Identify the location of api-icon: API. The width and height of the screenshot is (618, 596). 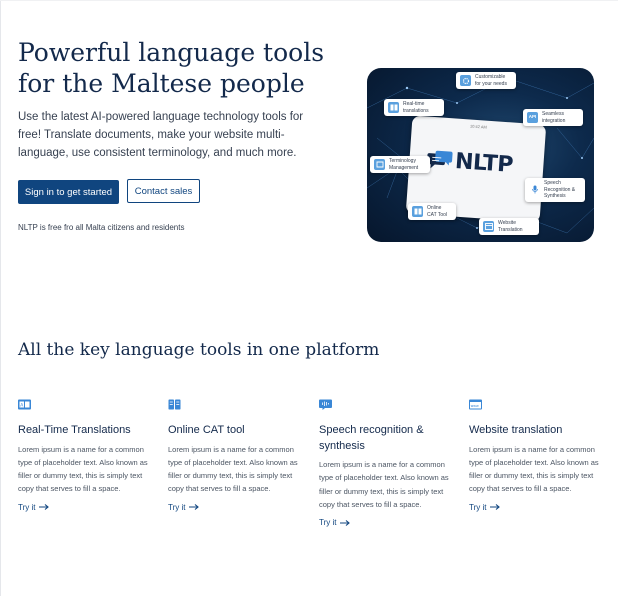
(532, 117).